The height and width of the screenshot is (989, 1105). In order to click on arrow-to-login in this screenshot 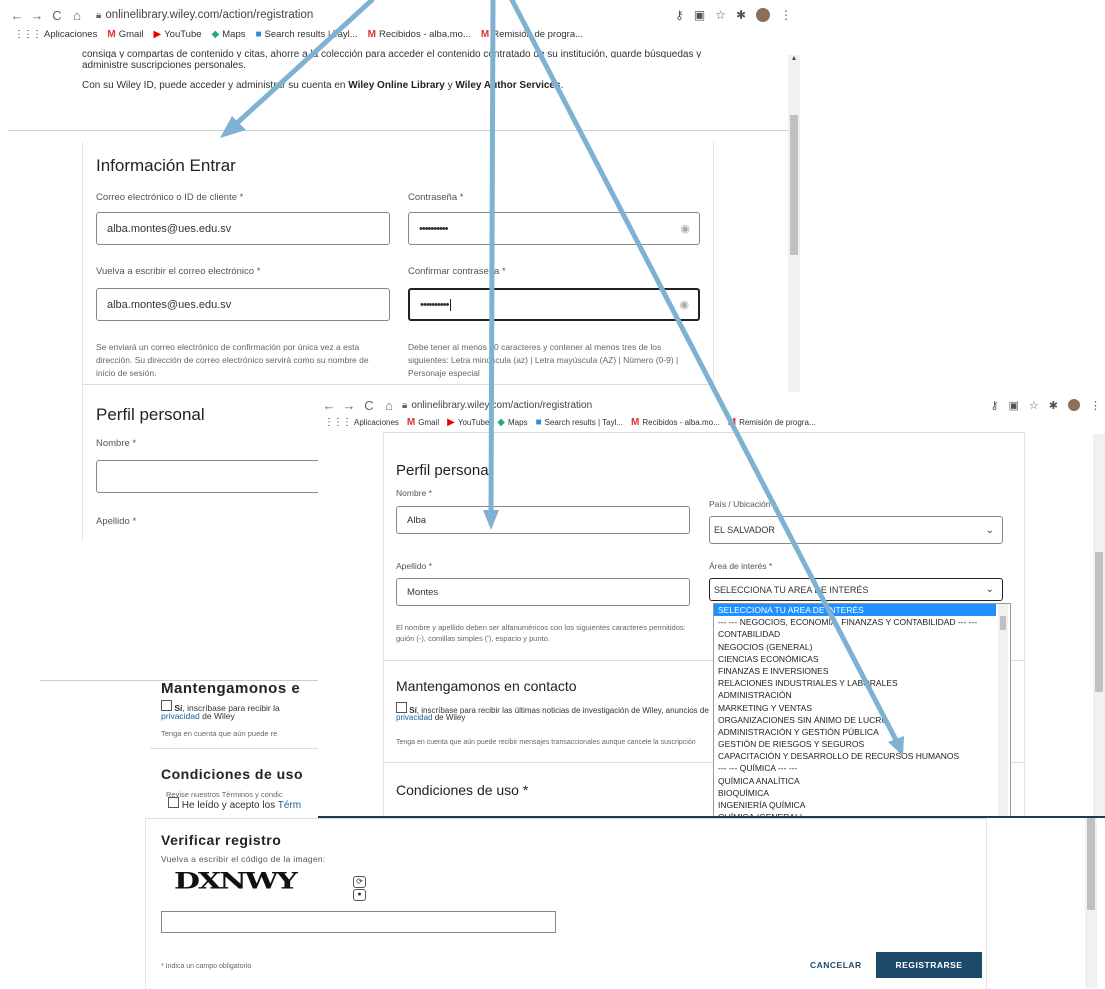, I will do `click(297, 69)`.